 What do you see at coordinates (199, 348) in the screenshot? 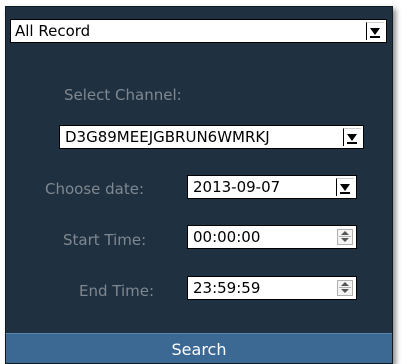
I see `search-button: Search` at bounding box center [199, 348].